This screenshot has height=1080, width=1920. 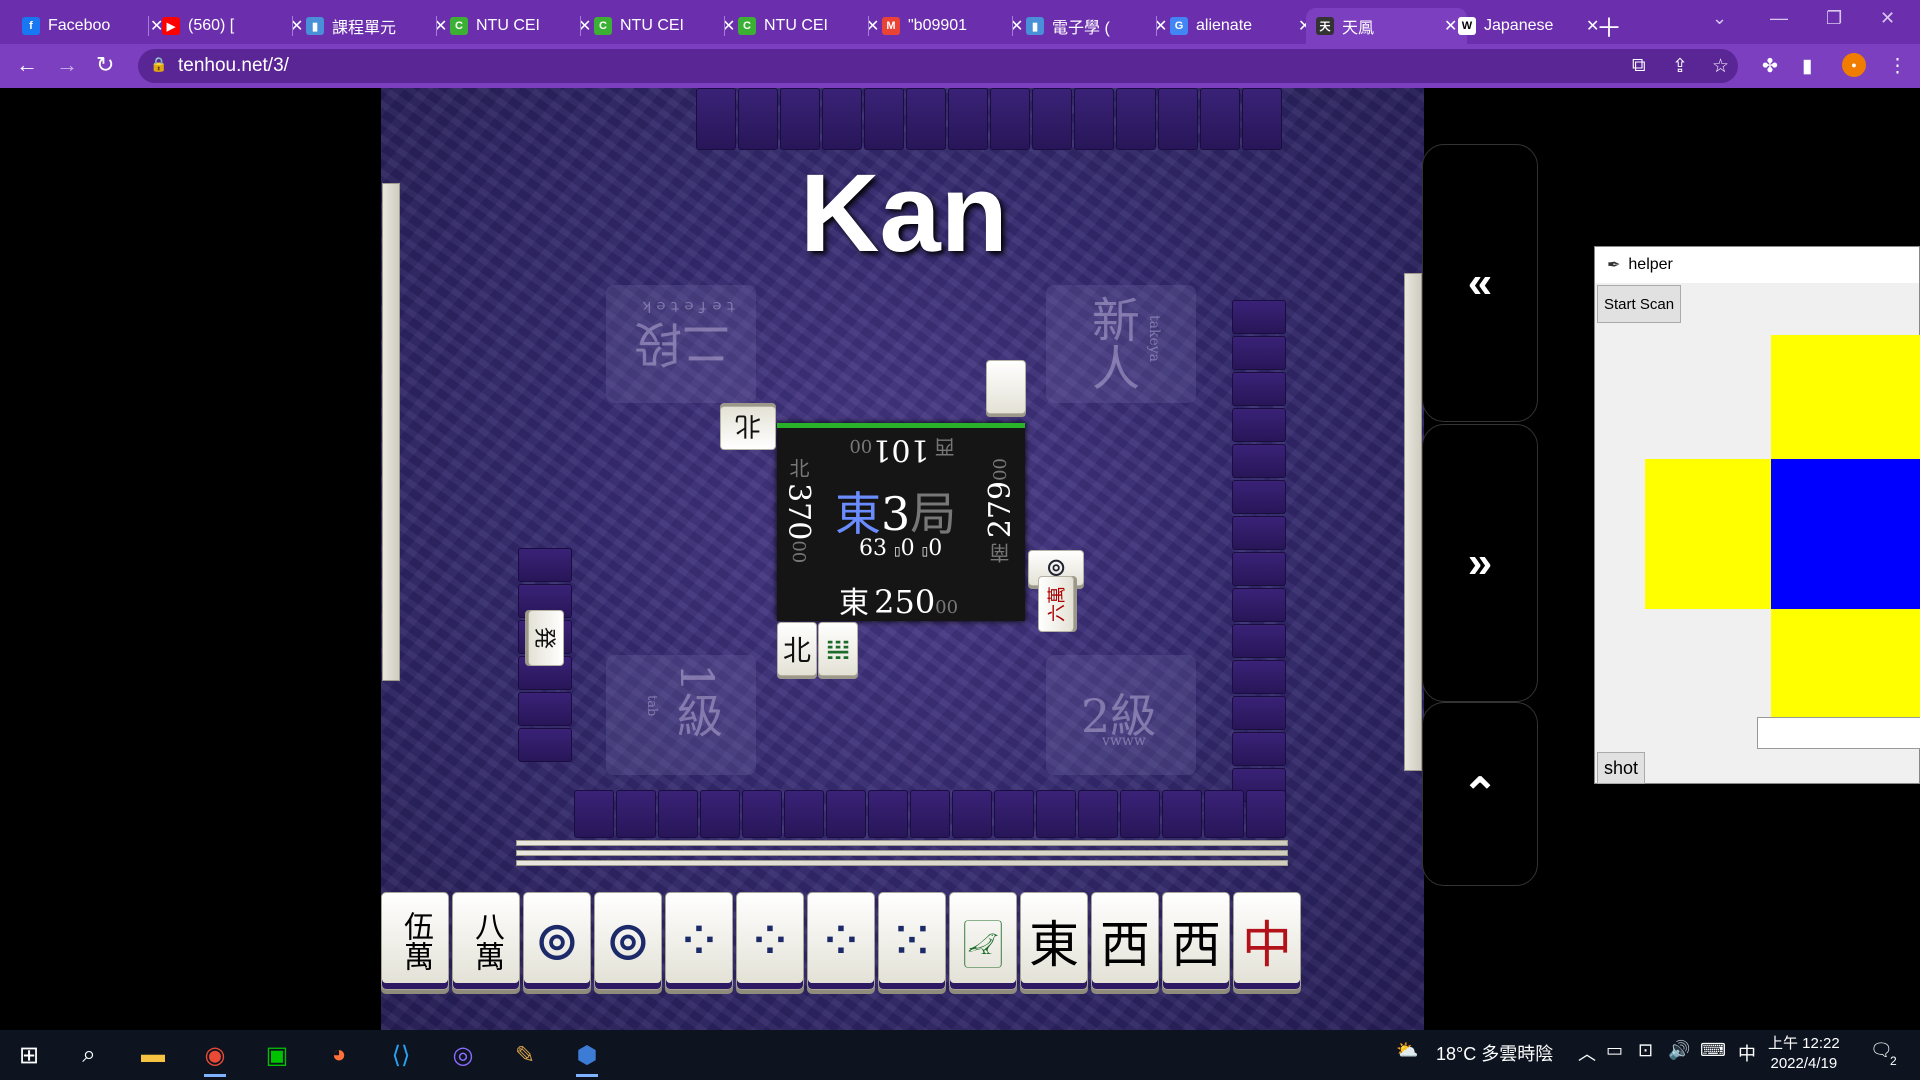 I want to click on profile-avatar: ●, so click(x=1854, y=65).